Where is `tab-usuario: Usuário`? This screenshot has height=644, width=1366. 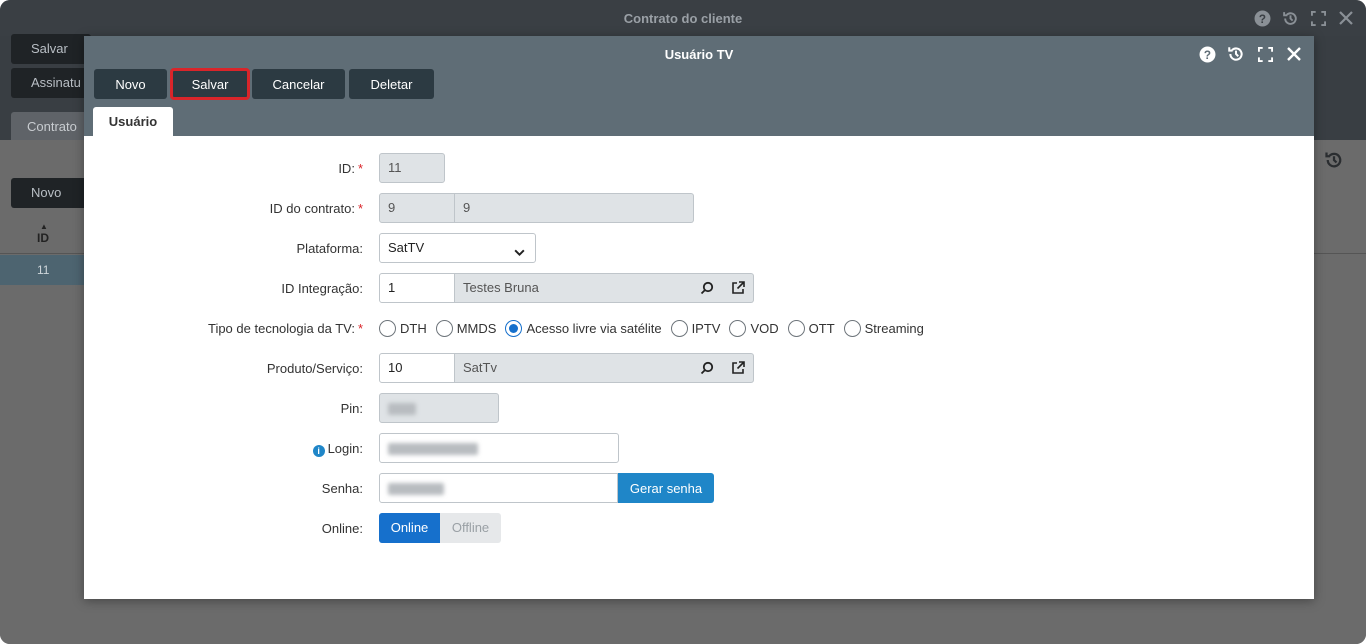
tab-usuario: Usuário is located at coordinates (133, 121).